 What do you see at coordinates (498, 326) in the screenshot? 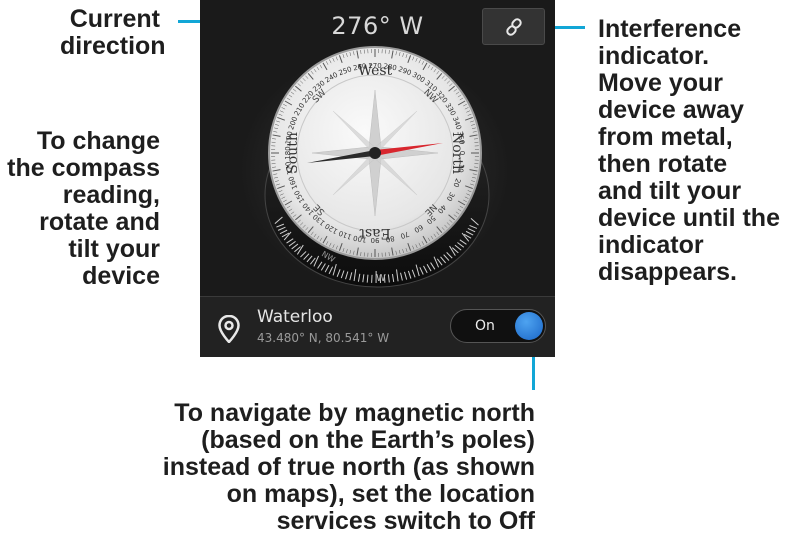
I see `location-services-toggle: On` at bounding box center [498, 326].